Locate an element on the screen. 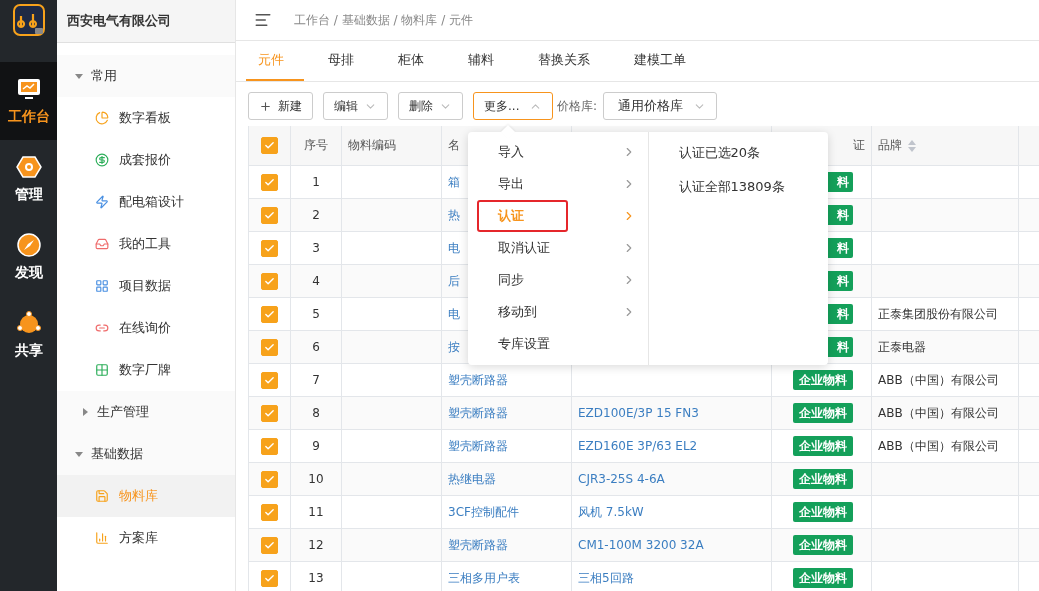 This screenshot has height=591, width=1039. tab: 柜体 is located at coordinates (415, 61).